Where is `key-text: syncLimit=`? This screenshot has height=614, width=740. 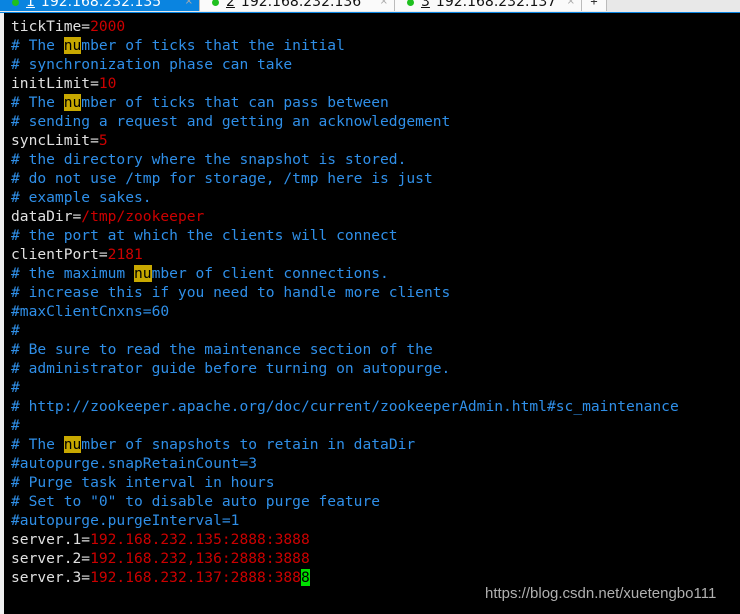
key-text: syncLimit= is located at coordinates (55, 140).